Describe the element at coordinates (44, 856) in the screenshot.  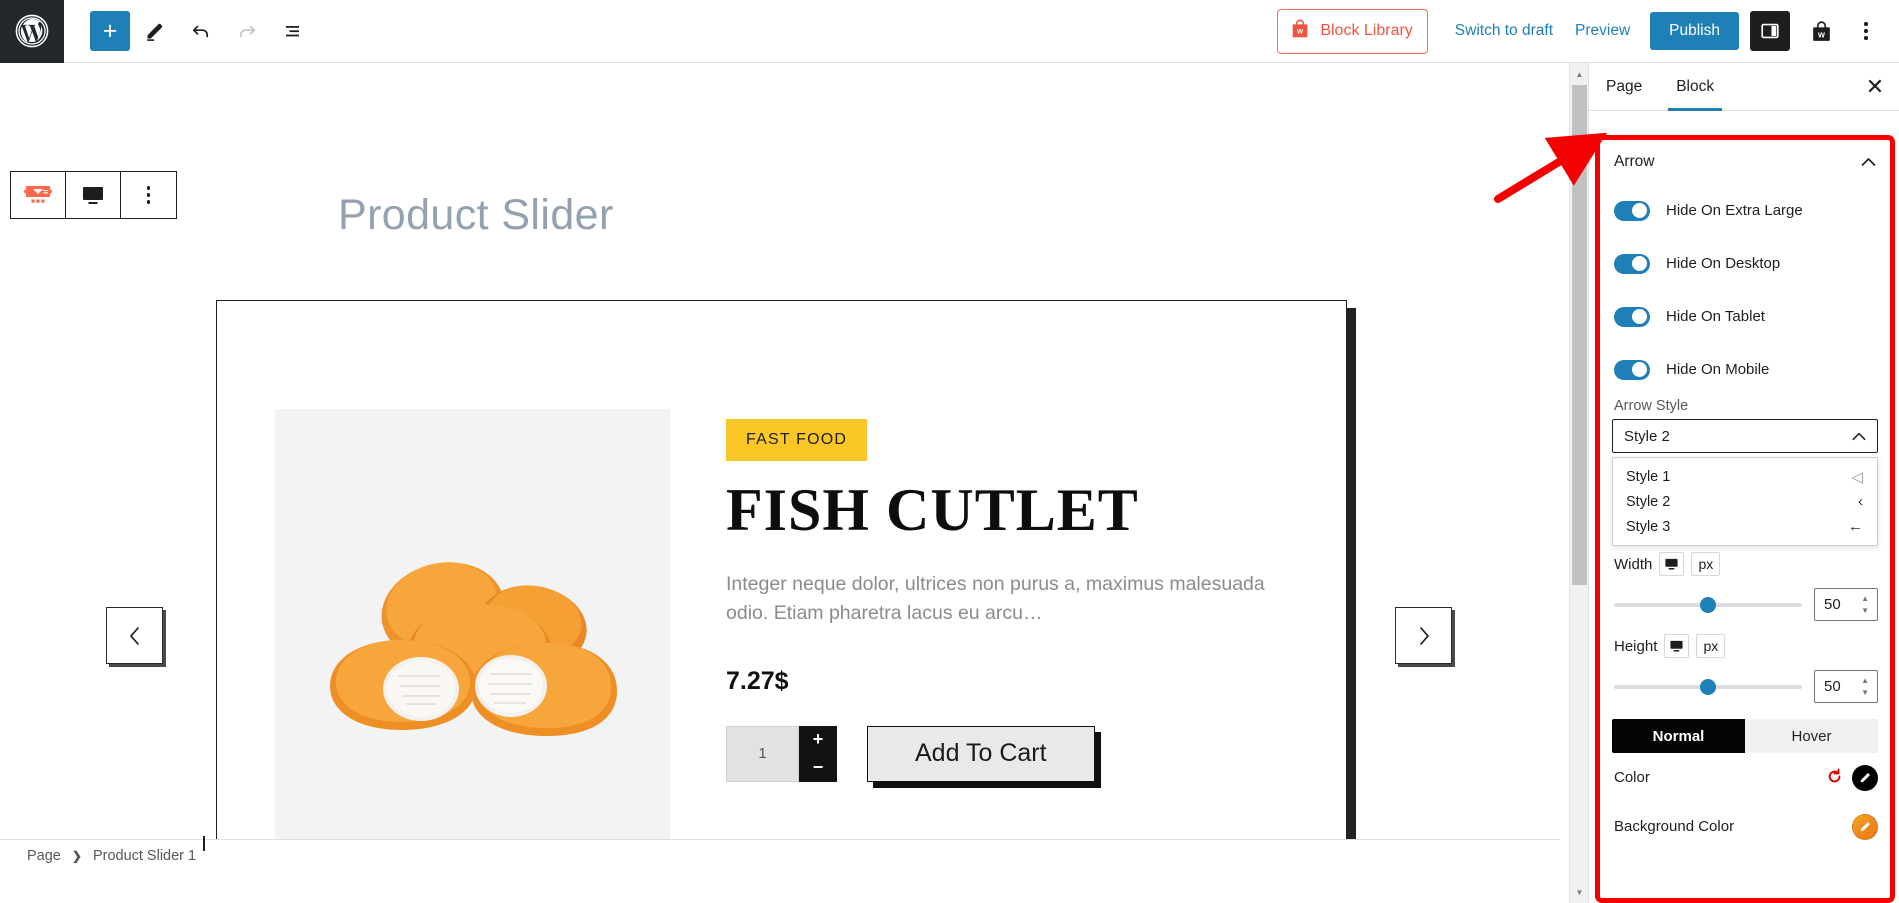
I see `breadcrumb-item-page: Page` at that location.